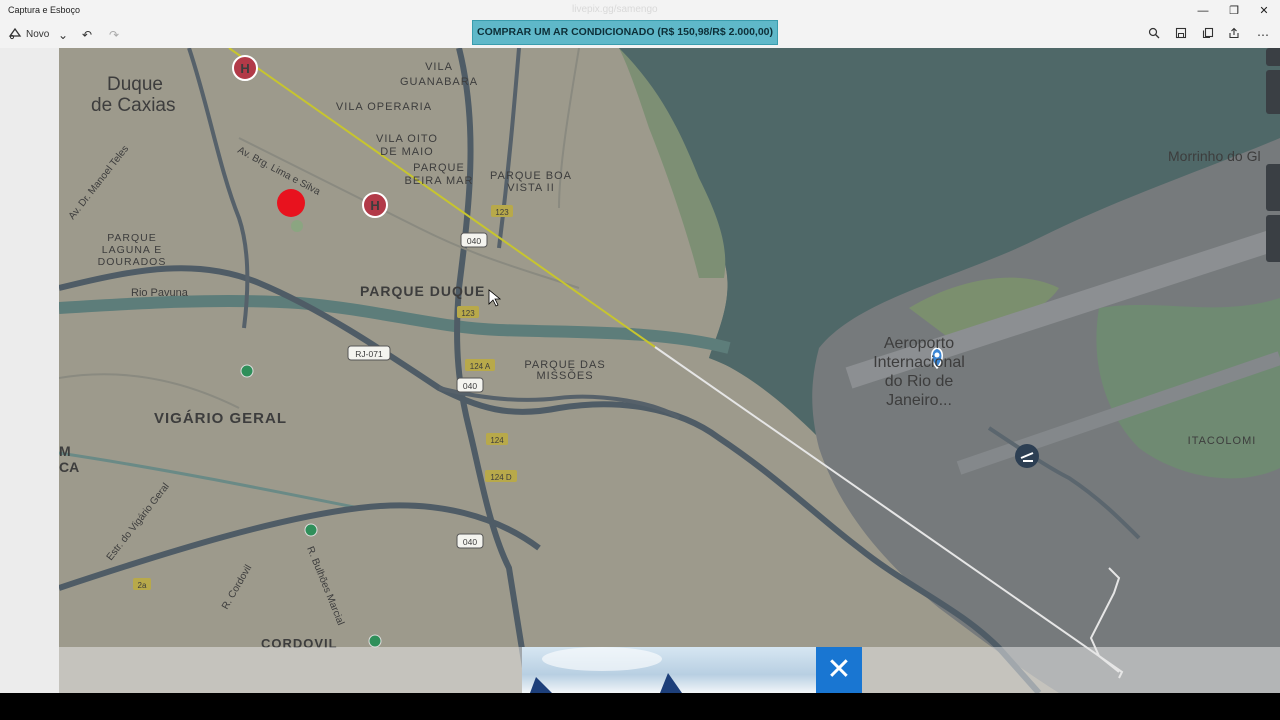 Image resolution: width=1280 pixels, height=720 pixels. Describe the element at coordinates (160, 293) in the screenshot. I see `label-rio-pavuna: Rio Pavuna` at that location.